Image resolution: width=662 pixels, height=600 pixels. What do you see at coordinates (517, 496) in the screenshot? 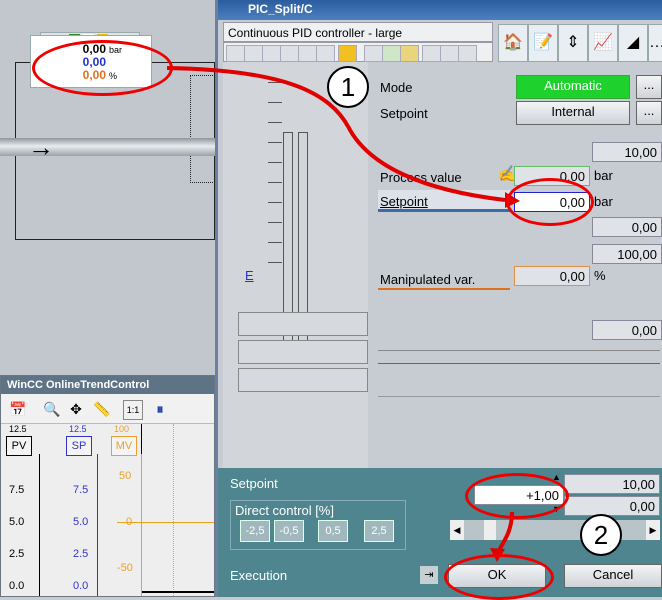
I see `callout-ellipse-entry` at bounding box center [517, 496].